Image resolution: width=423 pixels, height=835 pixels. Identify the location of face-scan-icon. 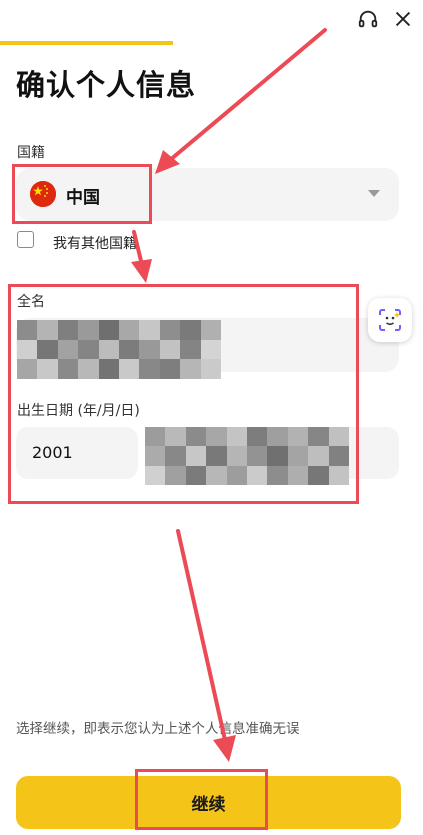
(390, 320).